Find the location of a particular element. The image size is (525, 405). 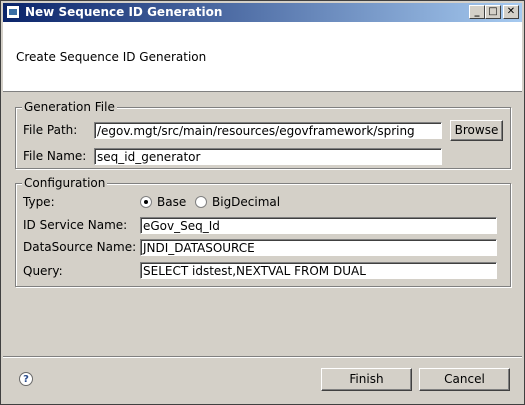

query-label: Query: is located at coordinates (43, 271).